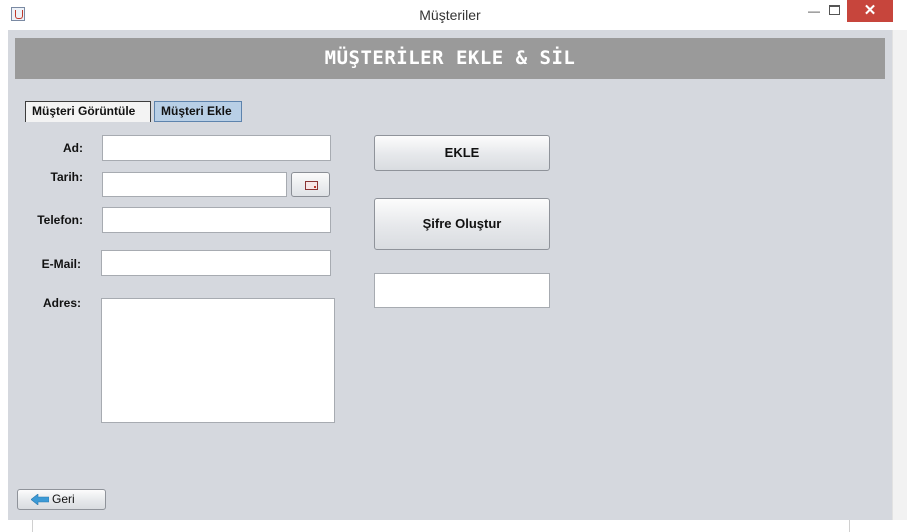 This screenshot has height=532, width=907. Describe the element at coordinates (899, 275) in the screenshot. I see `window-side-strip` at that location.